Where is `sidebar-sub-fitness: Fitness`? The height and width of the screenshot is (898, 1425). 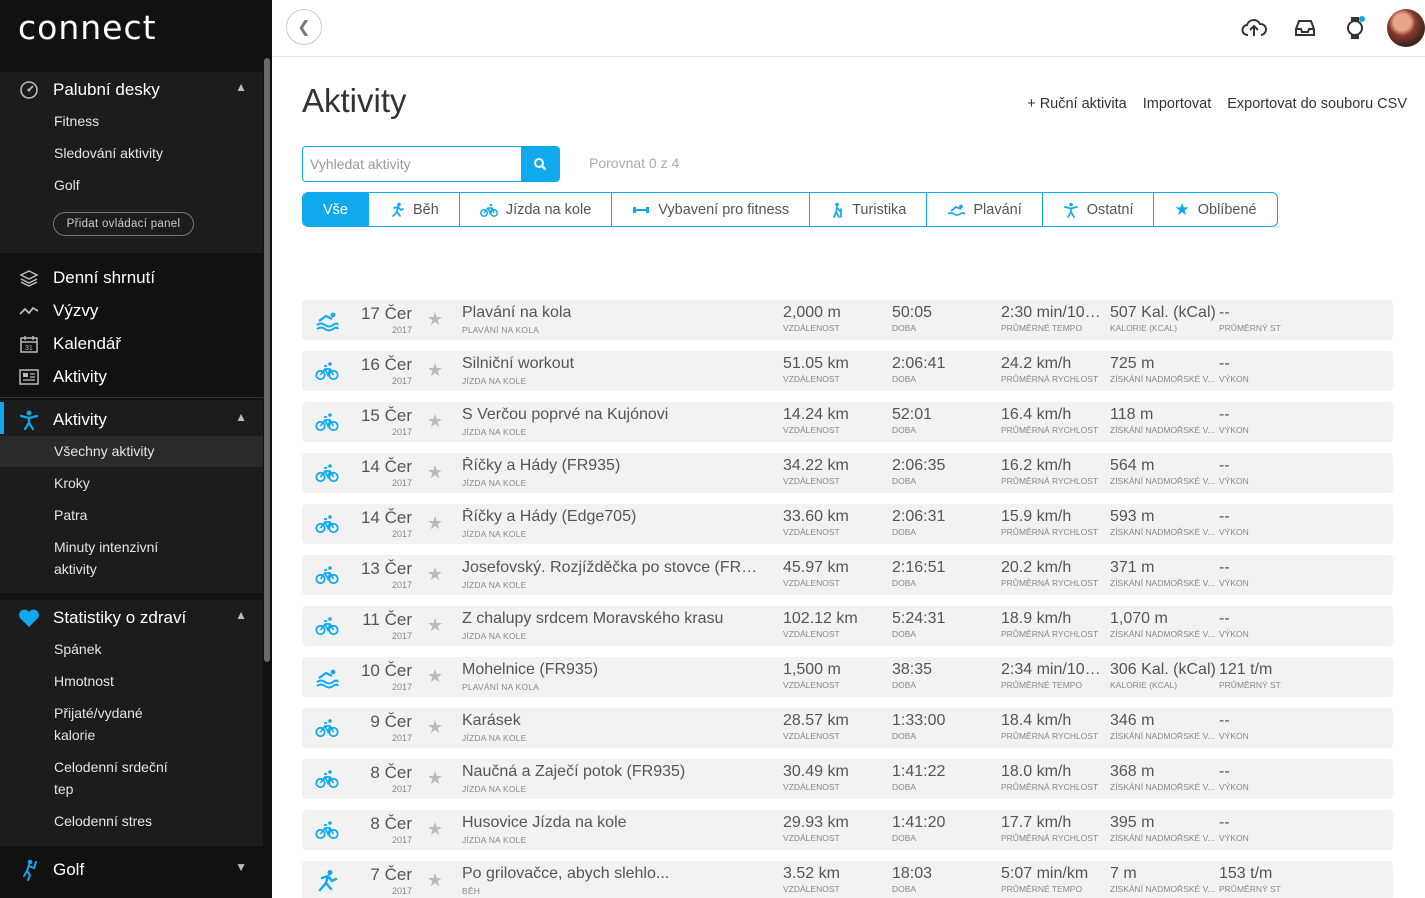 sidebar-sub-fitness: Fitness is located at coordinates (76, 121).